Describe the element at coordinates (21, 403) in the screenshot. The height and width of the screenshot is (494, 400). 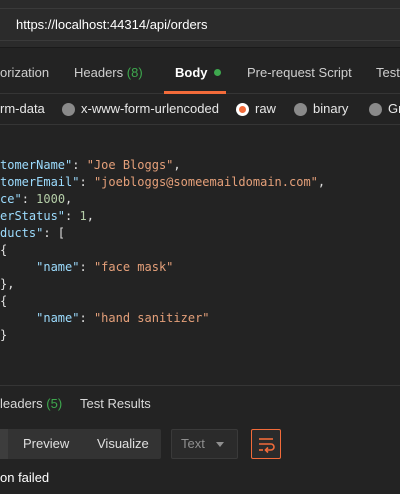
I see `tab-response-headers-label: leaders` at that location.